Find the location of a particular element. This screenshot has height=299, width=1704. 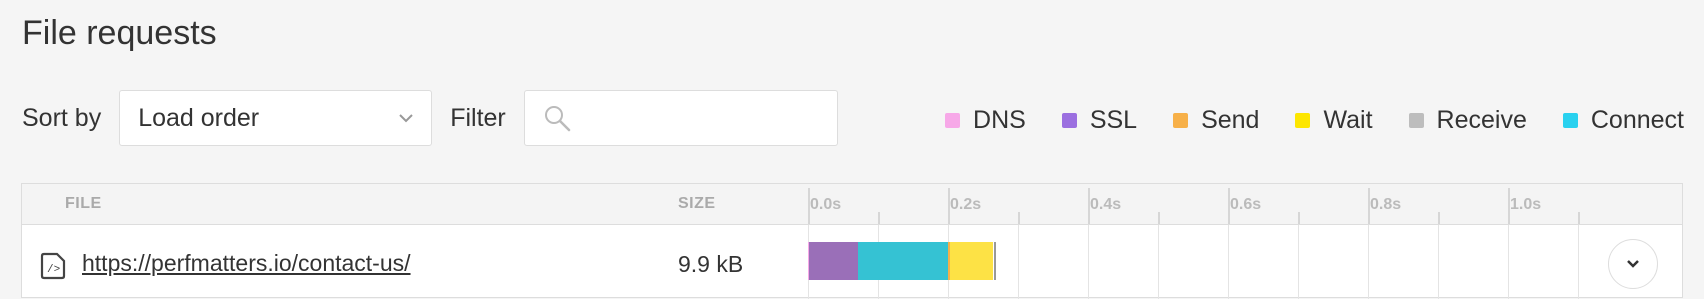

legend-label-send: Send is located at coordinates (1230, 120).